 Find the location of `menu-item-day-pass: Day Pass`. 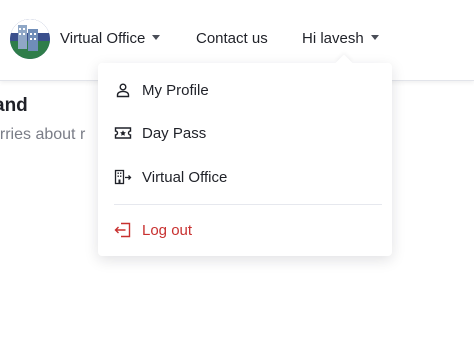

menu-item-day-pass: Day Pass is located at coordinates (160, 133).